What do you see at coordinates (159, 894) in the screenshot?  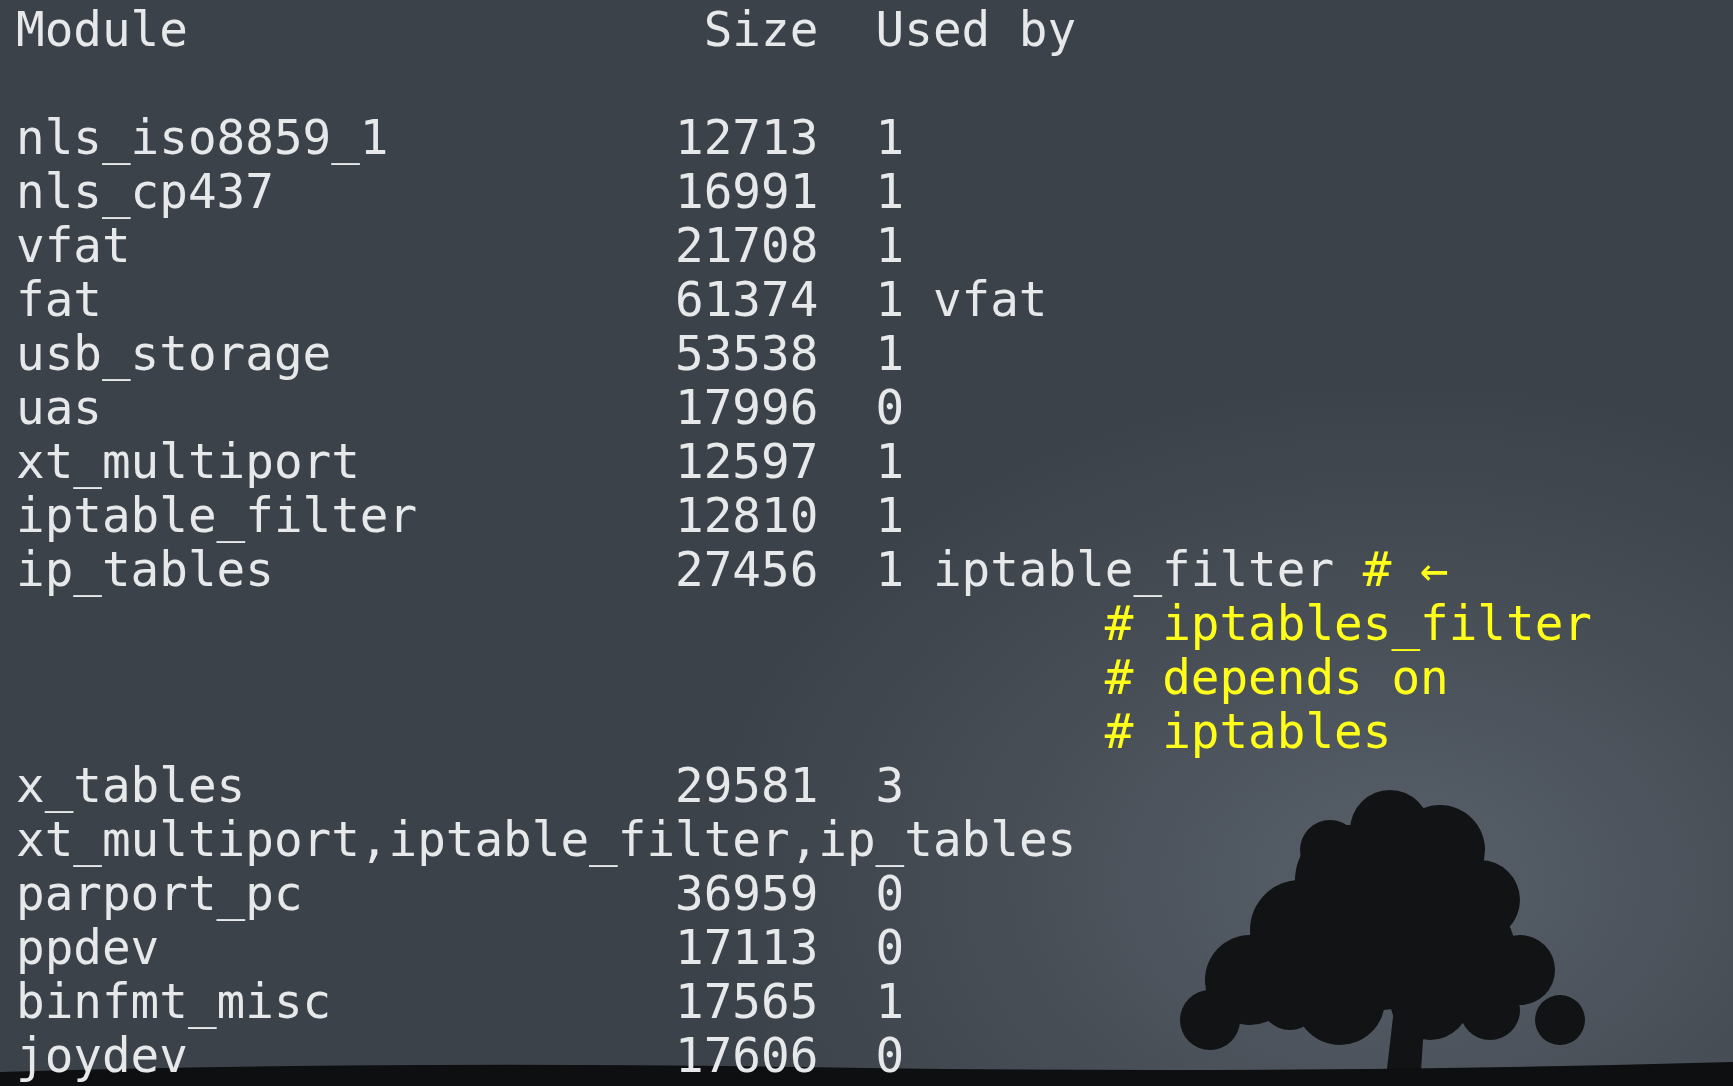 I see `module-name: parport_pc` at bounding box center [159, 894].